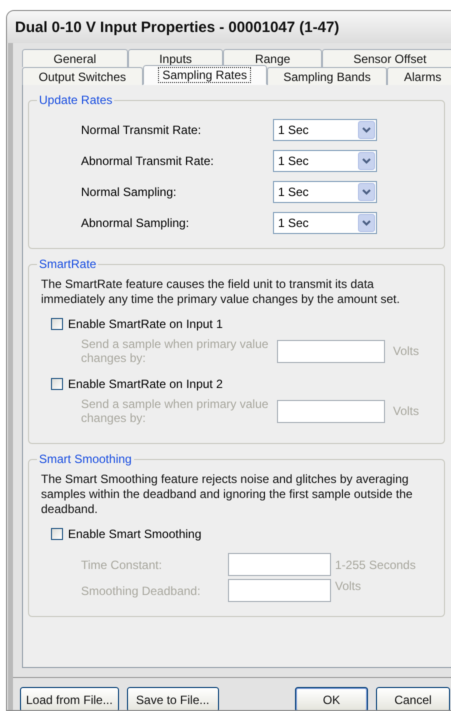 The height and width of the screenshot is (711, 451). Describe the element at coordinates (413, 698) in the screenshot. I see `cancel-button: Cancel` at that location.